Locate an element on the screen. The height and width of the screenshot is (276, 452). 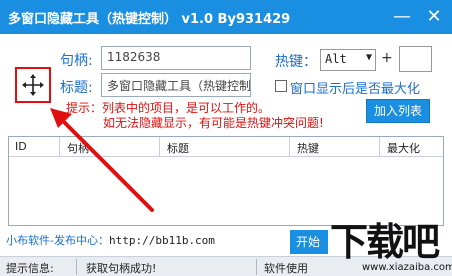
status-label: 提示信息: is located at coordinates (30, 268).